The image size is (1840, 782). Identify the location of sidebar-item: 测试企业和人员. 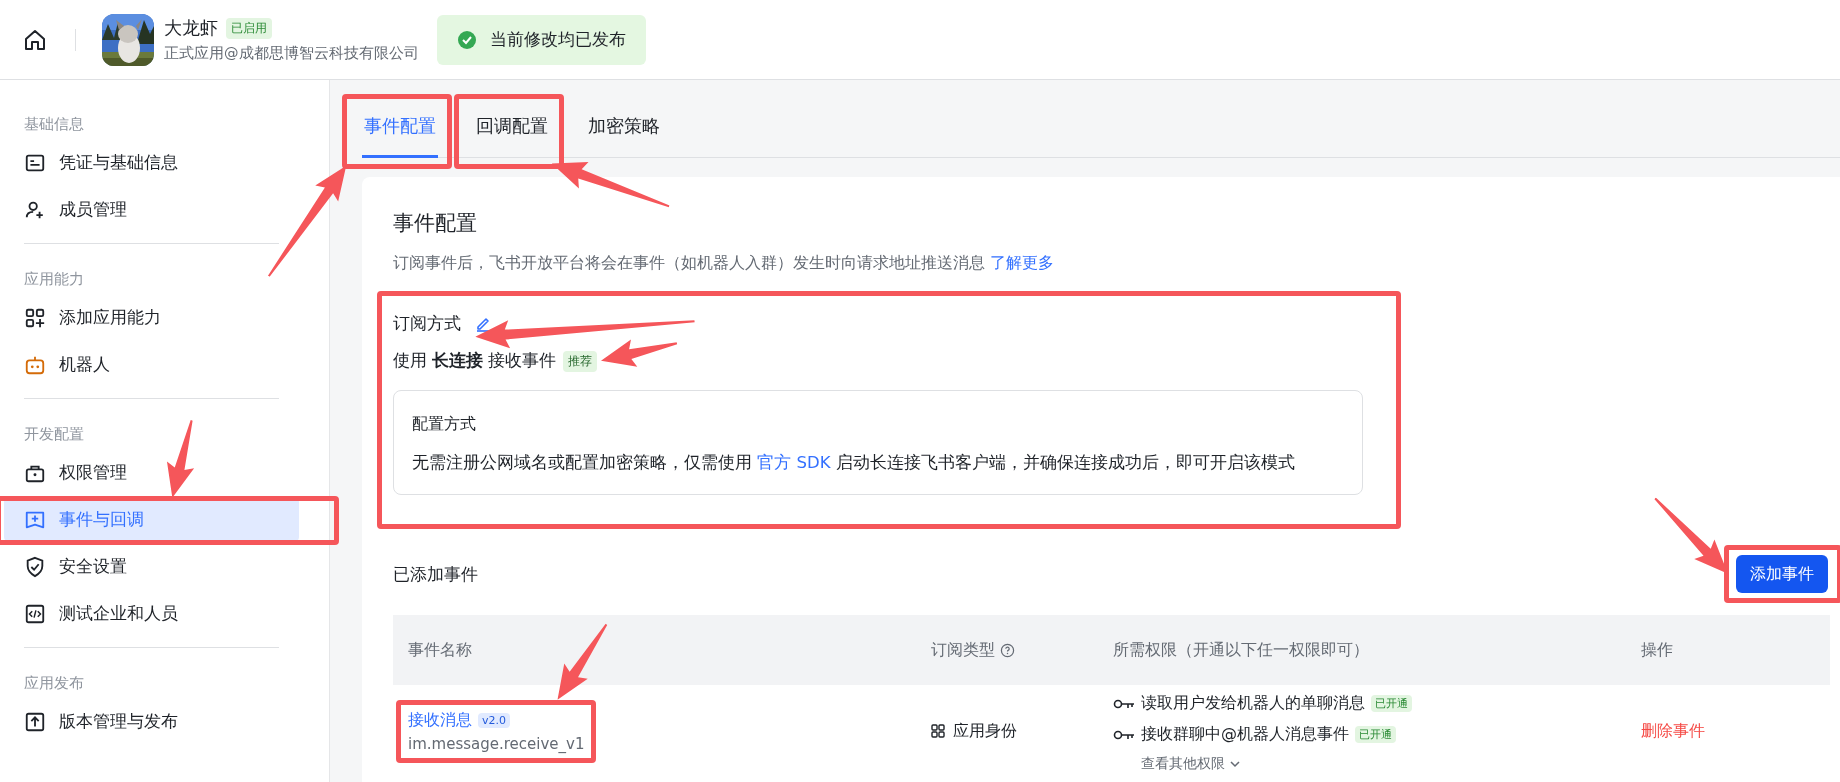
(151, 613).